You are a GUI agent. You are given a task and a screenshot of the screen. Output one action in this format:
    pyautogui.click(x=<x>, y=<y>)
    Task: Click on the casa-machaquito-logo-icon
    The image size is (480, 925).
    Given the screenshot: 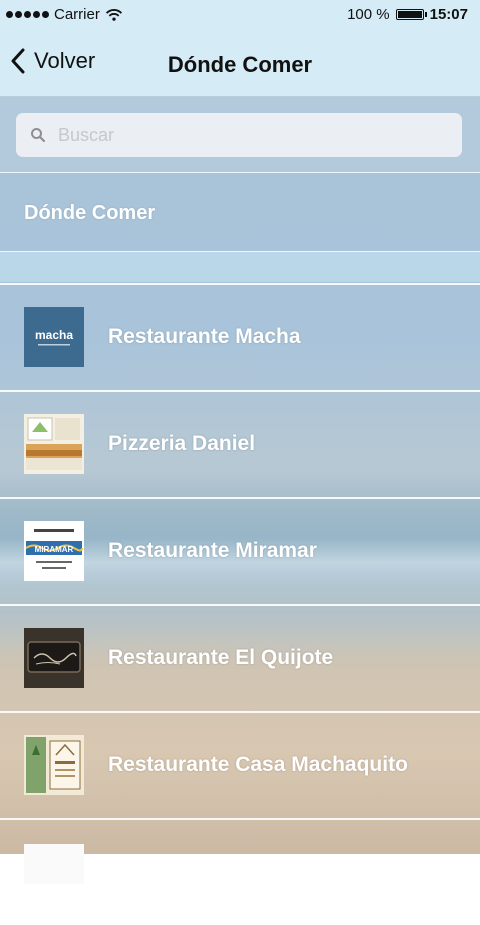 What is the action you would take?
    pyautogui.click(x=54, y=765)
    